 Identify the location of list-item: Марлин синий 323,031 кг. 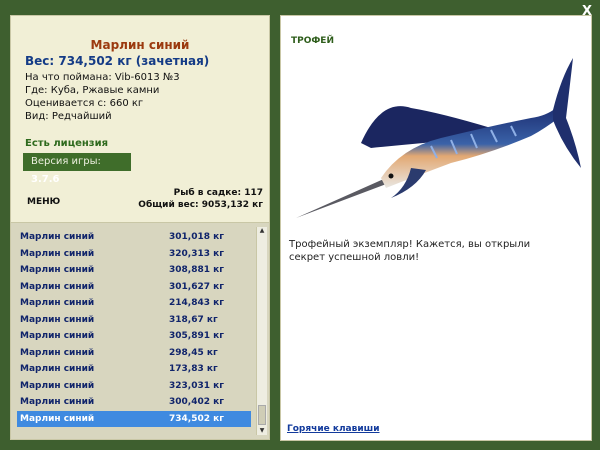
(134, 386).